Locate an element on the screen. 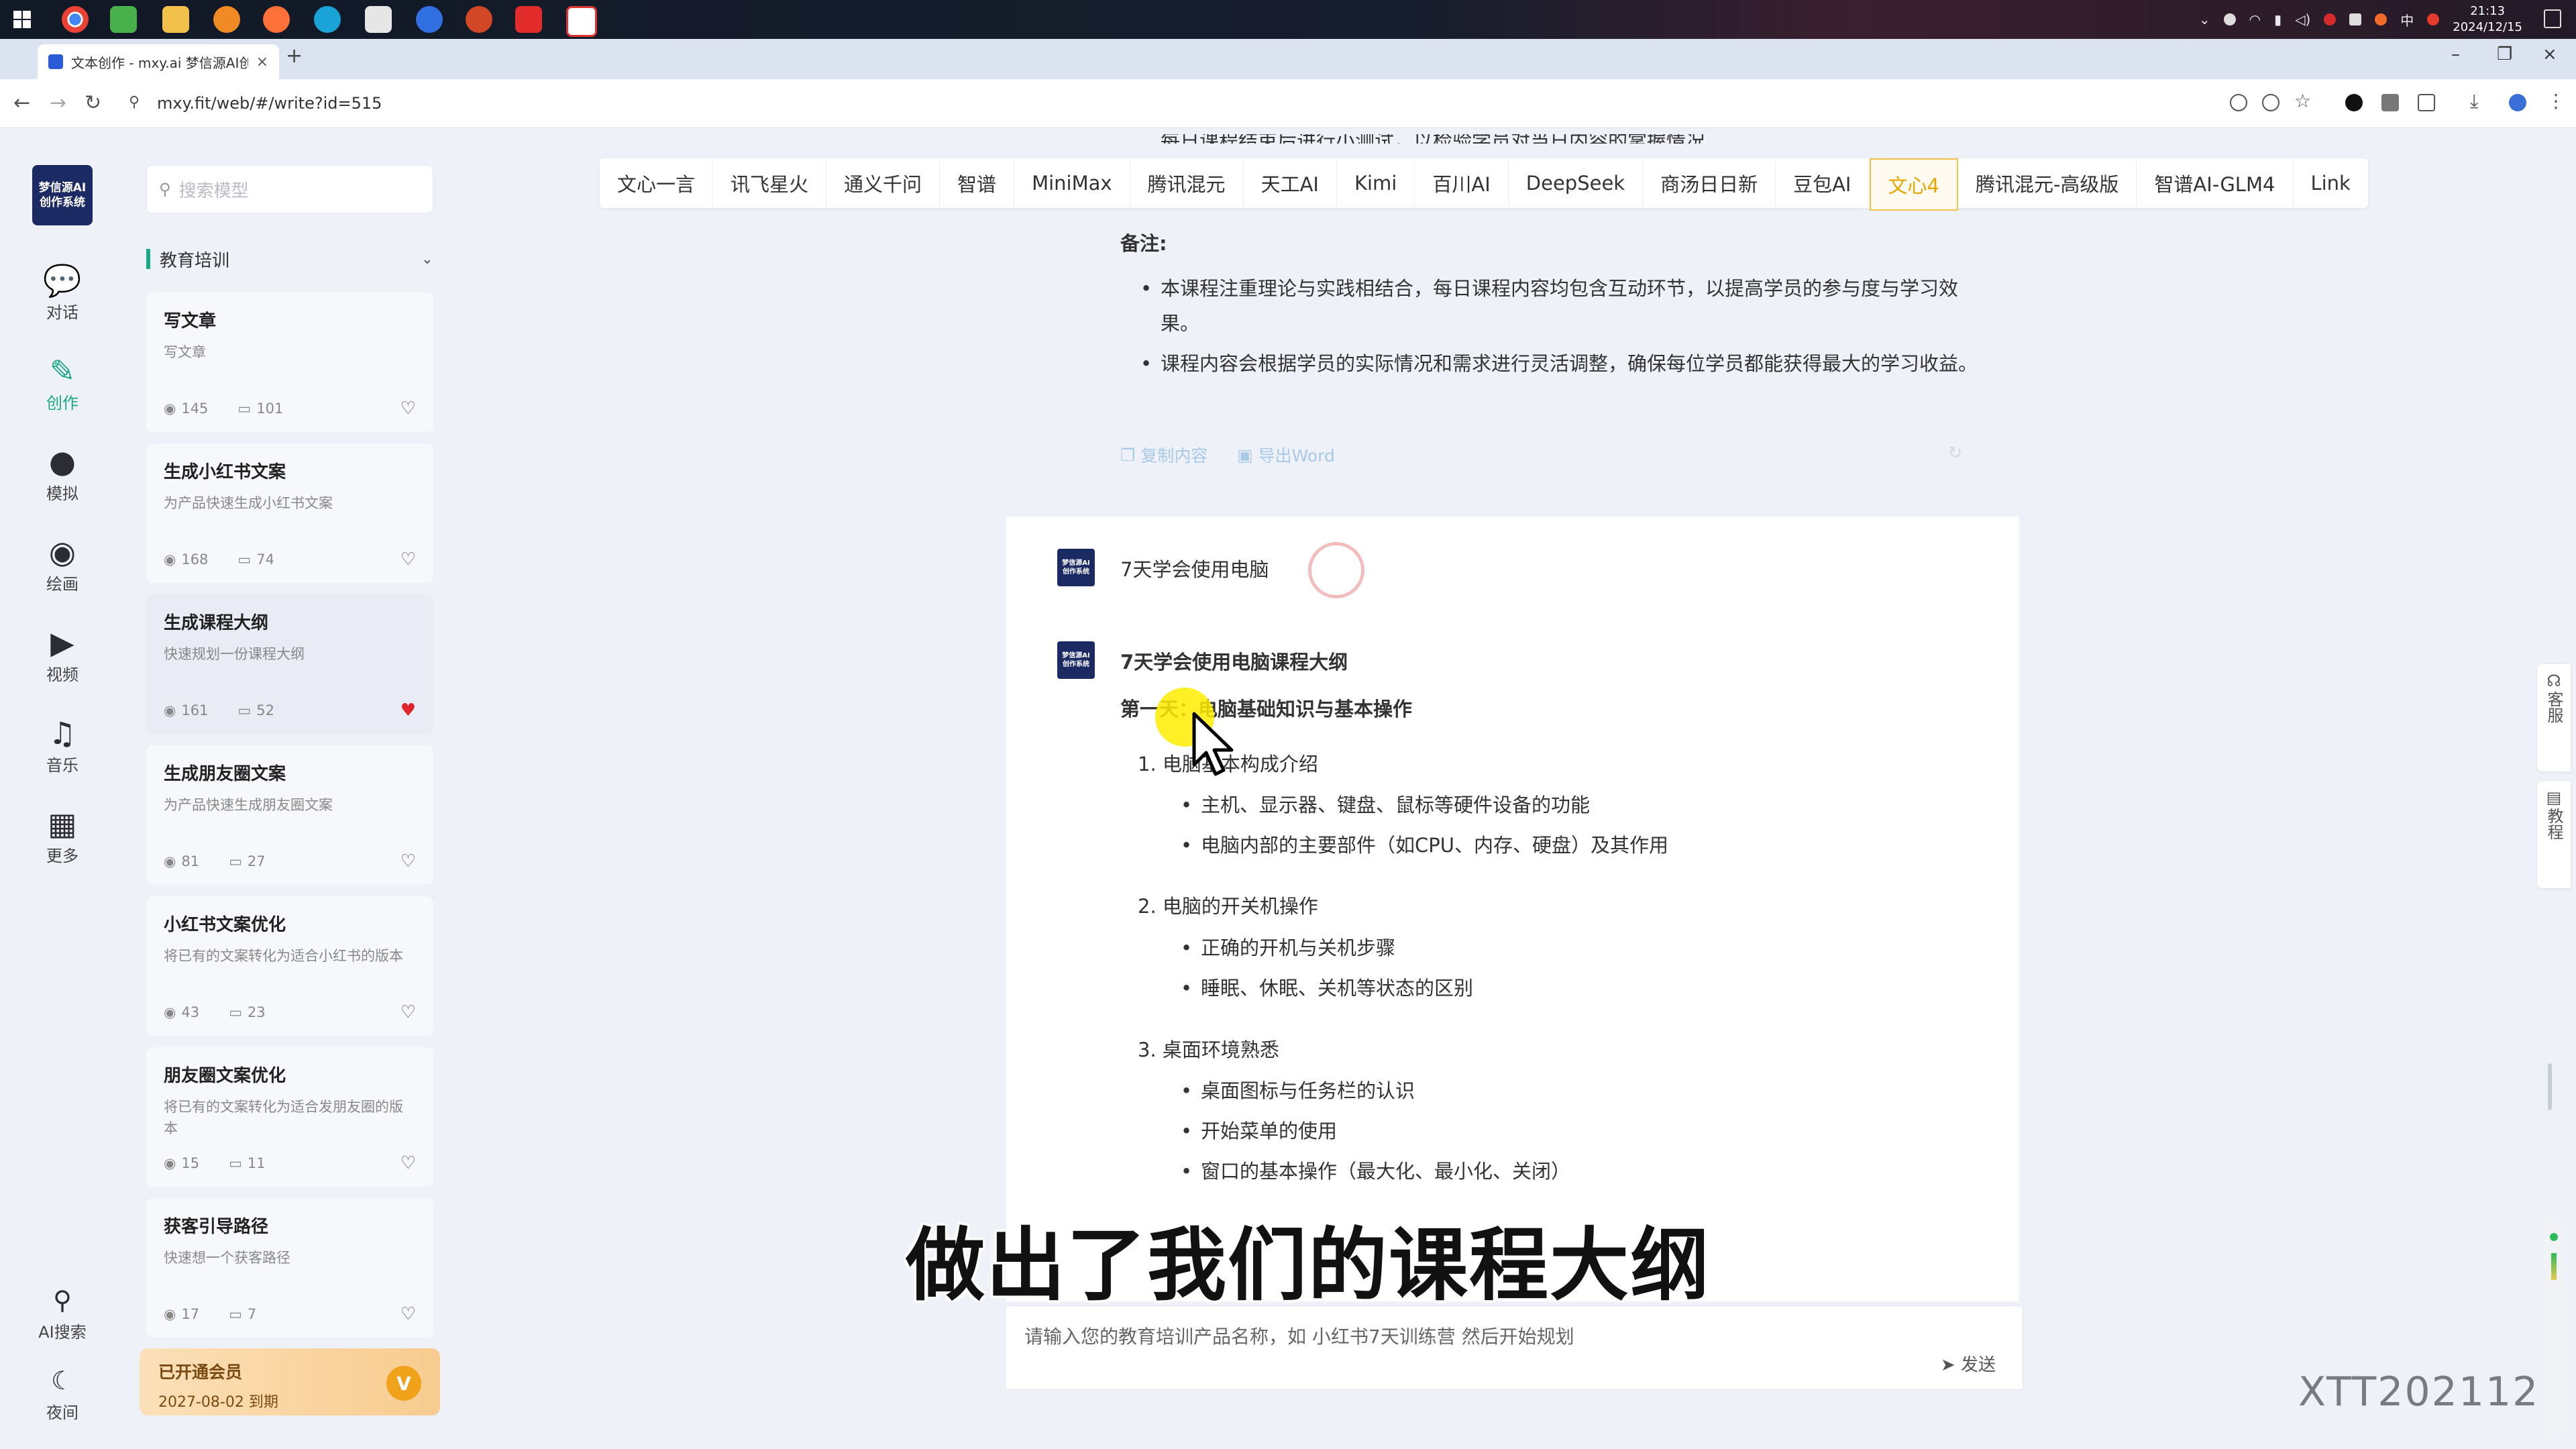 The height and width of the screenshot is (1449, 2576). settings-app-icon is located at coordinates (429, 19).